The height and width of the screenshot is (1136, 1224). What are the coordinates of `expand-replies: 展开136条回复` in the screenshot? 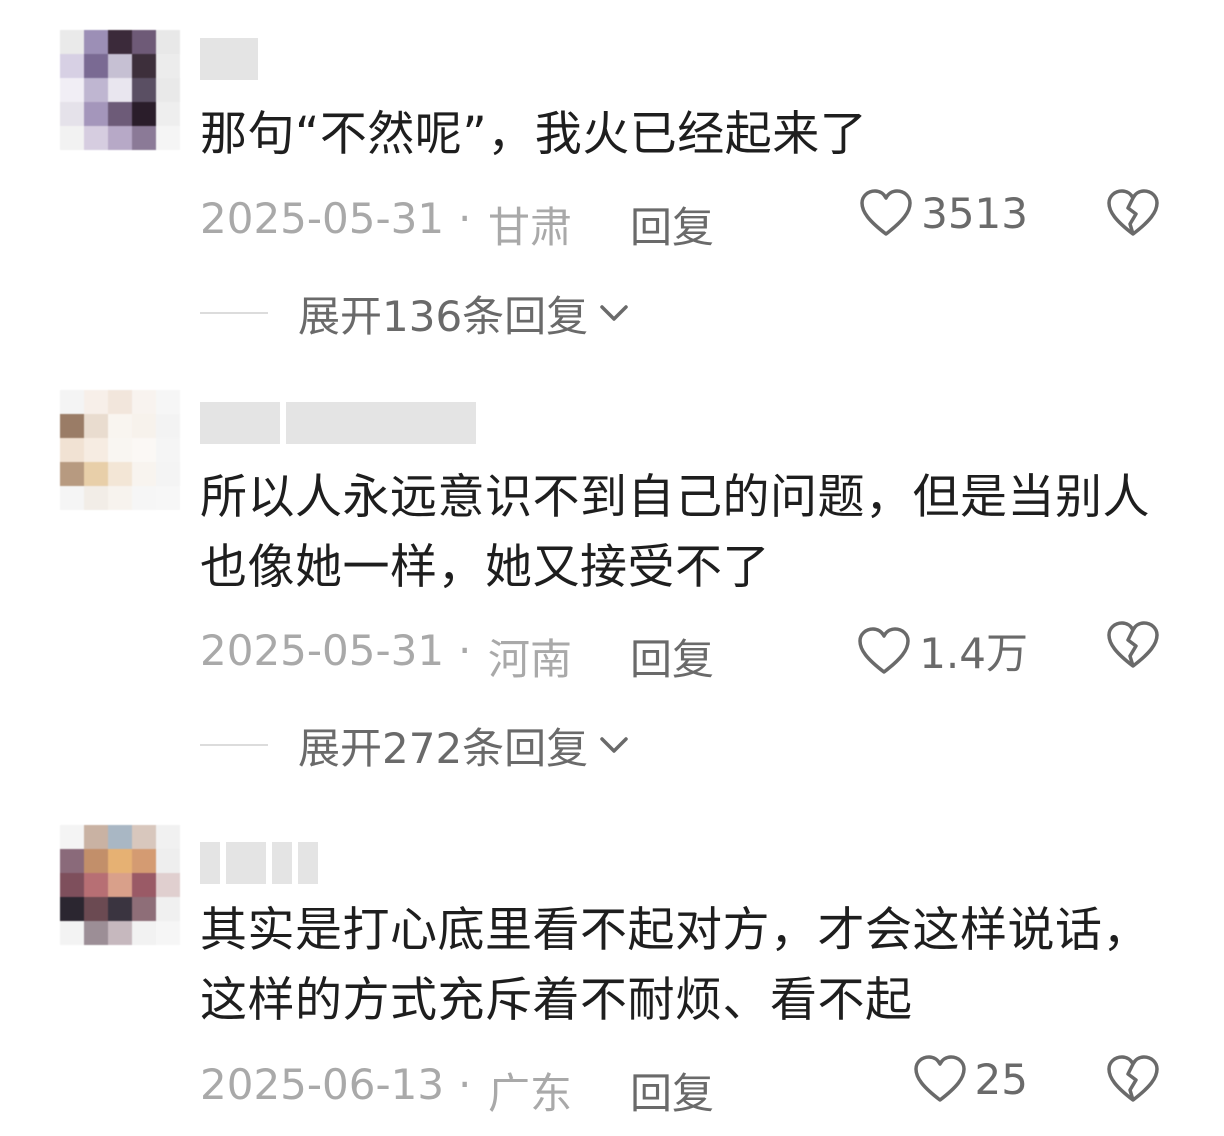 It's located at (416, 313).